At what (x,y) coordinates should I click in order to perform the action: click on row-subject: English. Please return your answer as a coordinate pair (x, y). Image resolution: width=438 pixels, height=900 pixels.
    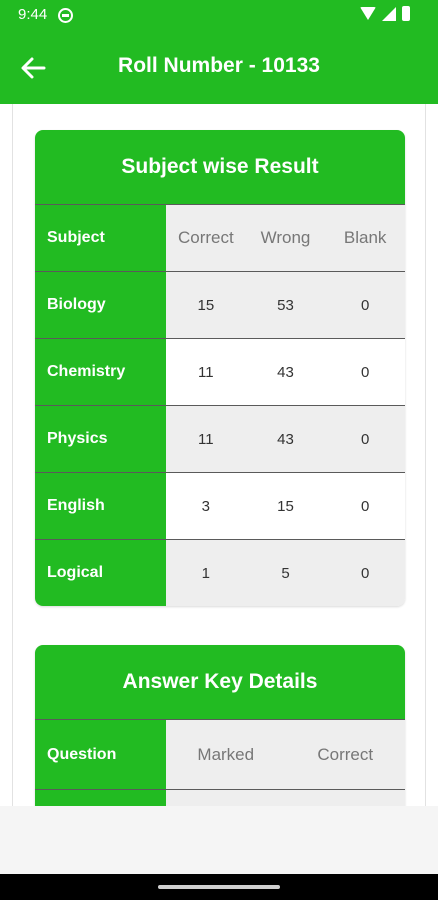
    Looking at the image, I should click on (100, 506).